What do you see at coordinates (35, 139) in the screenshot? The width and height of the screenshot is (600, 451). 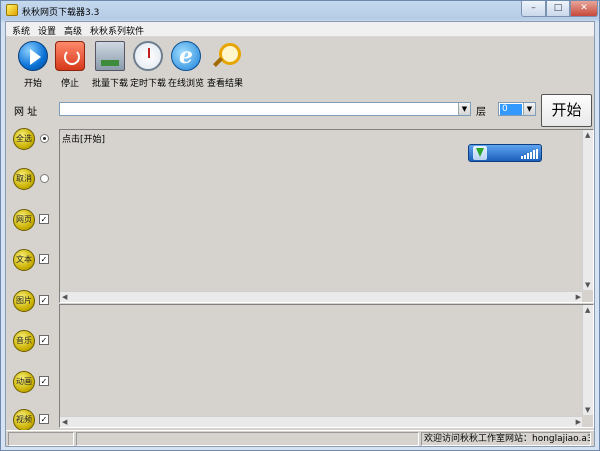 I see `category-select-all: 全选` at bounding box center [35, 139].